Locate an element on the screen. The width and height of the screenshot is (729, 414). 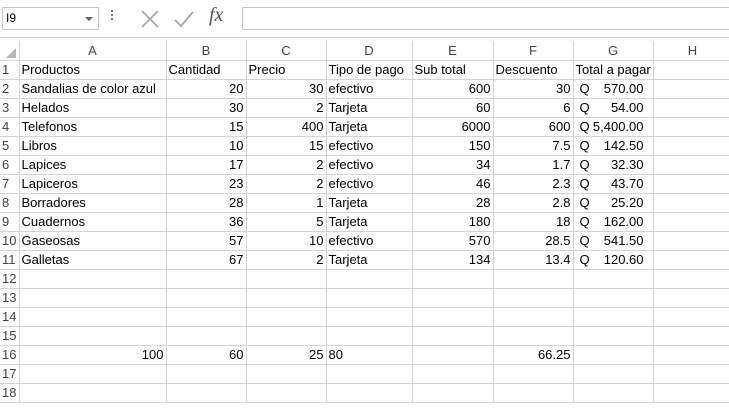
cell-b14 is located at coordinates (206, 317).